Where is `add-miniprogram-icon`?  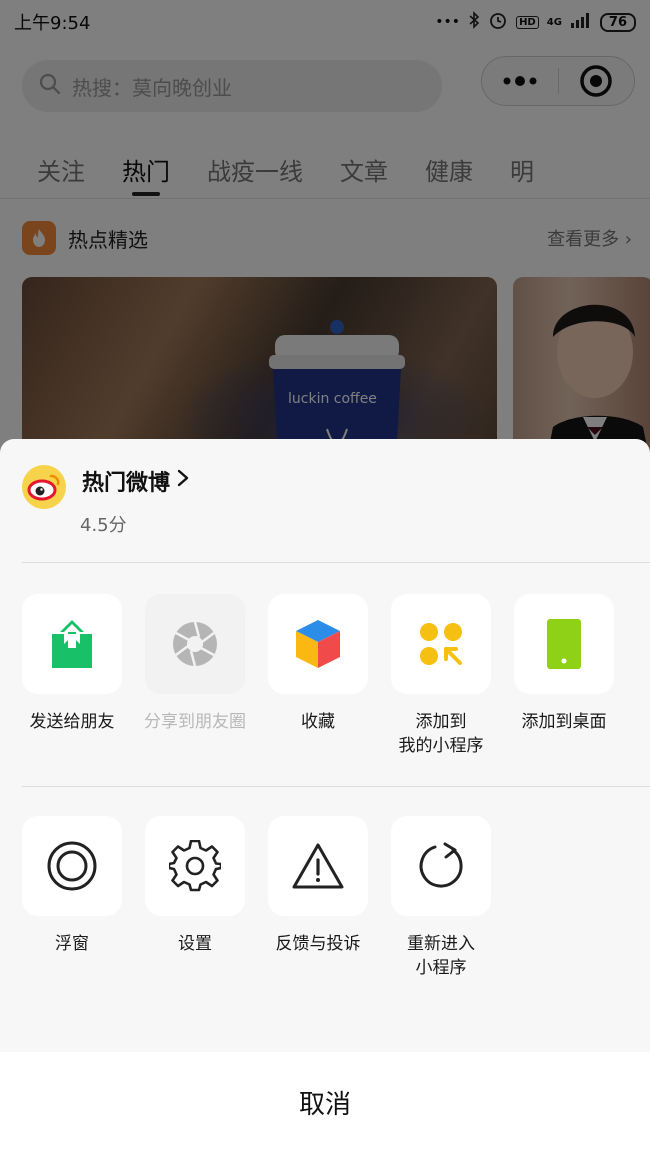
add-miniprogram-icon is located at coordinates (441, 644).